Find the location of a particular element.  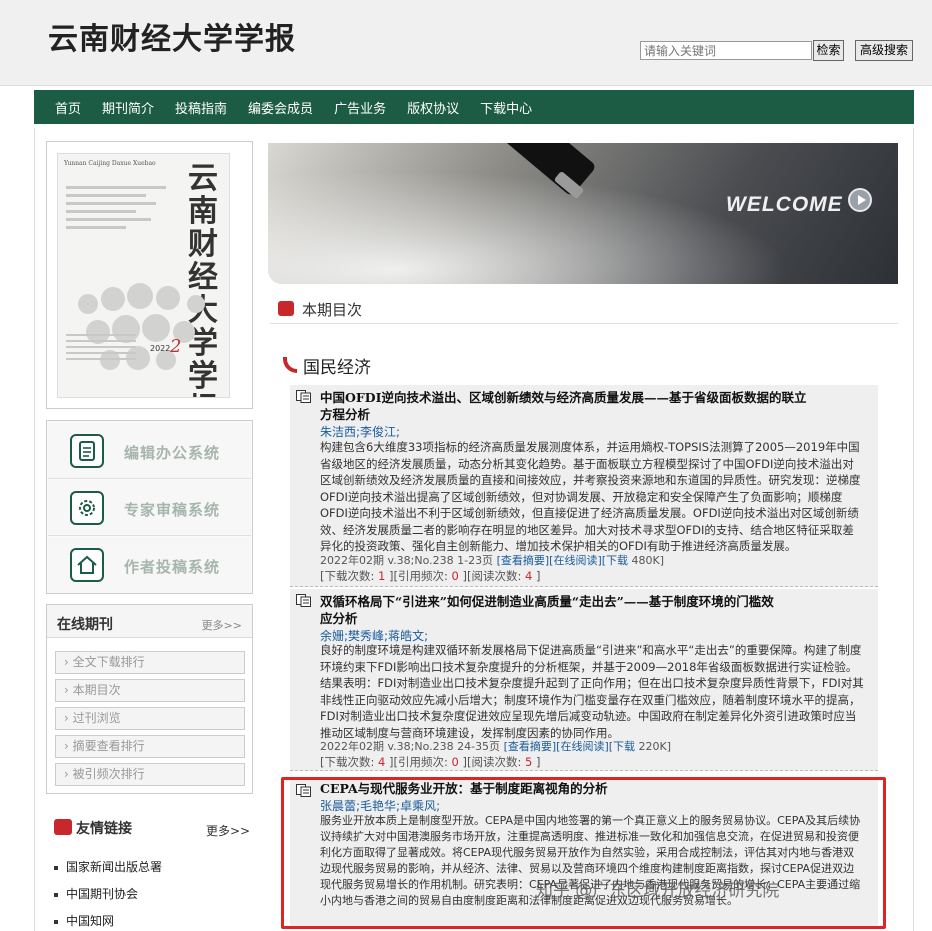

friendly-links-title: 友情链接 is located at coordinates (104, 829).